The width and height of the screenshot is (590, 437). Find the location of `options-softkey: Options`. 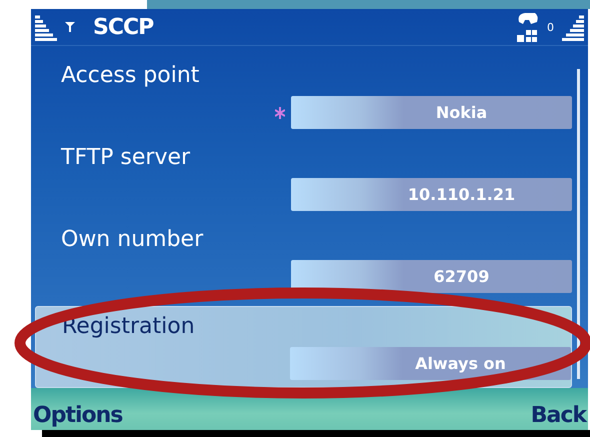

options-softkey: Options is located at coordinates (77, 415).